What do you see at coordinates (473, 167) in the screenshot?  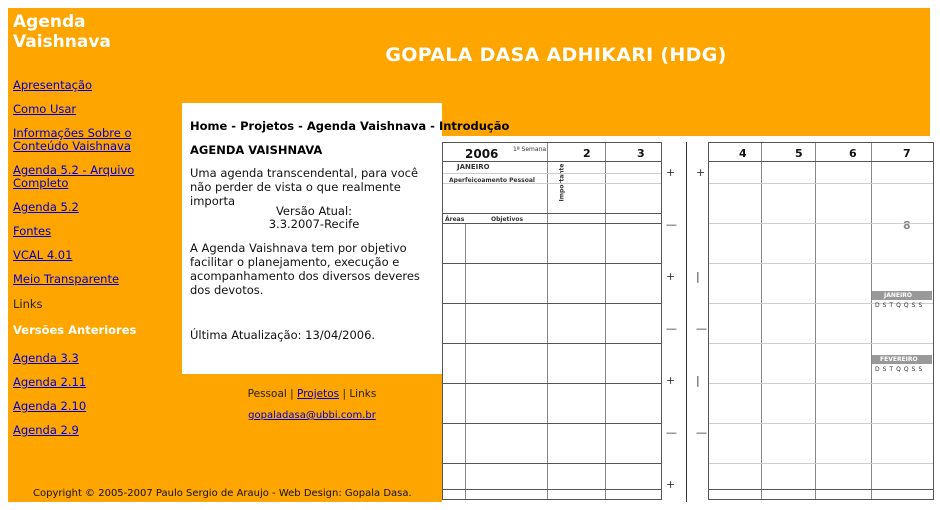 I see `agenda-month: JANEIRO` at bounding box center [473, 167].